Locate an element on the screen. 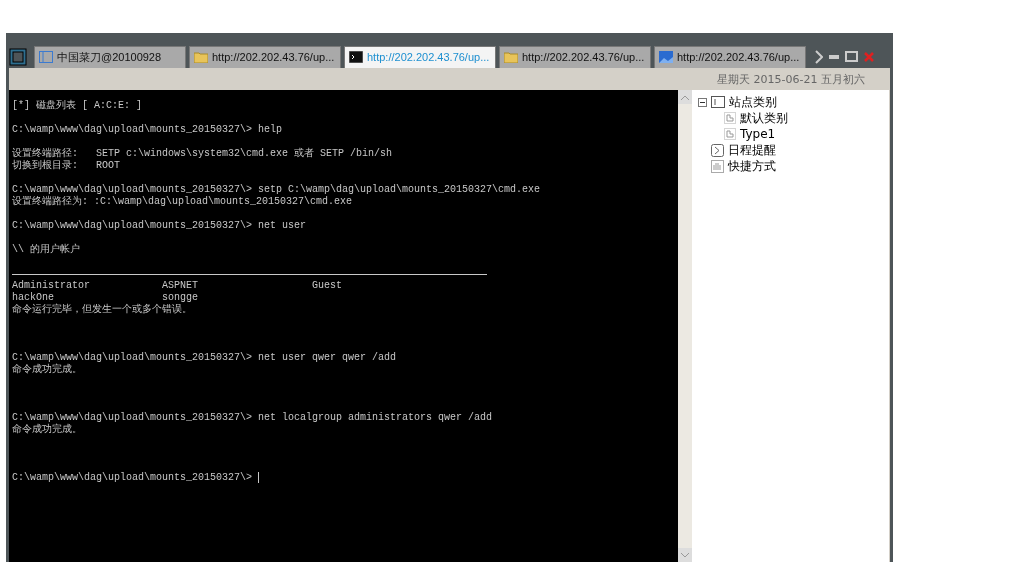 The image size is (1016, 562). scroll-down-icon is located at coordinates (685, 555).